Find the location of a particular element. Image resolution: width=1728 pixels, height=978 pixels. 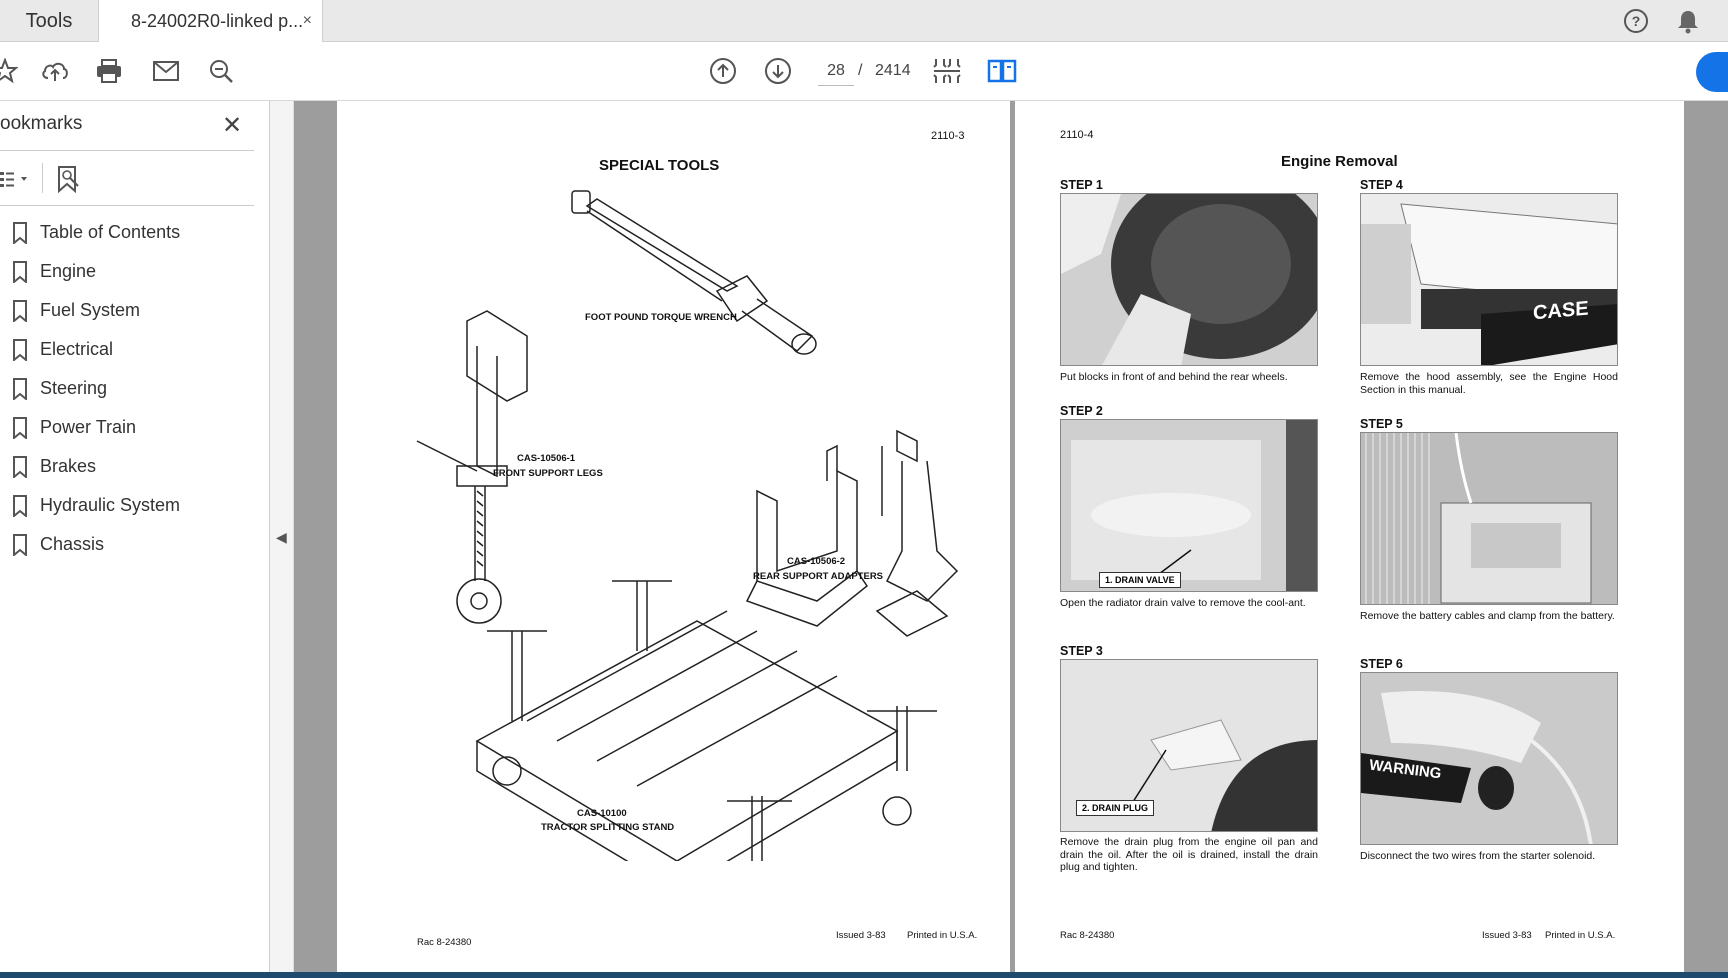

bookmark-options-icon is located at coordinates (15, 179).